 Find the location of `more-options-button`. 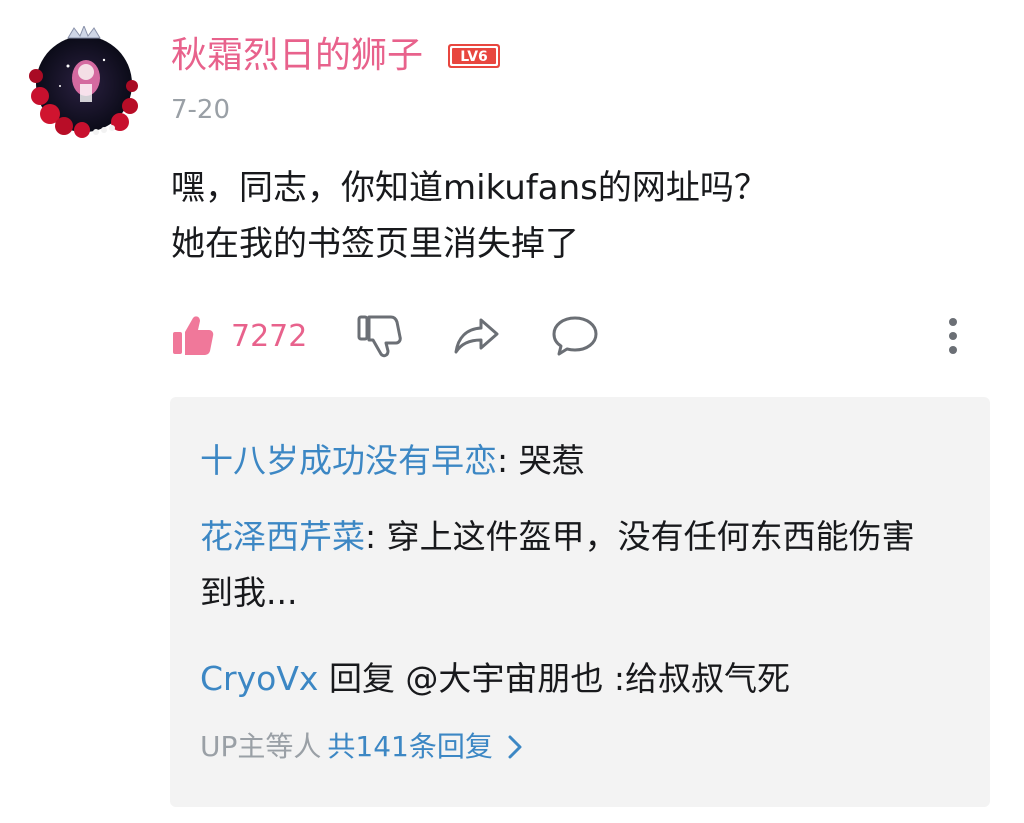

more-options-button is located at coordinates (953, 336).